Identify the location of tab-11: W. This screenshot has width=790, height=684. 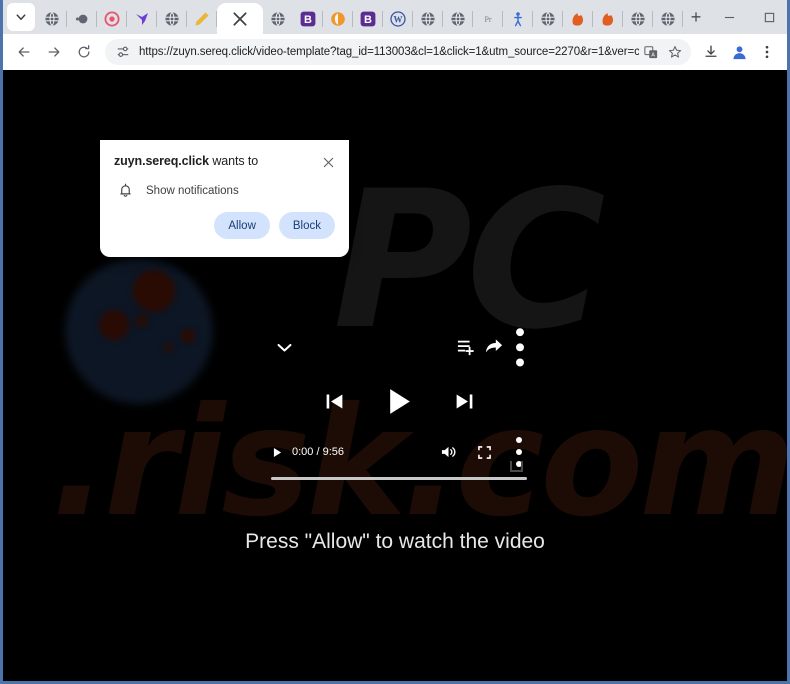
(398, 19).